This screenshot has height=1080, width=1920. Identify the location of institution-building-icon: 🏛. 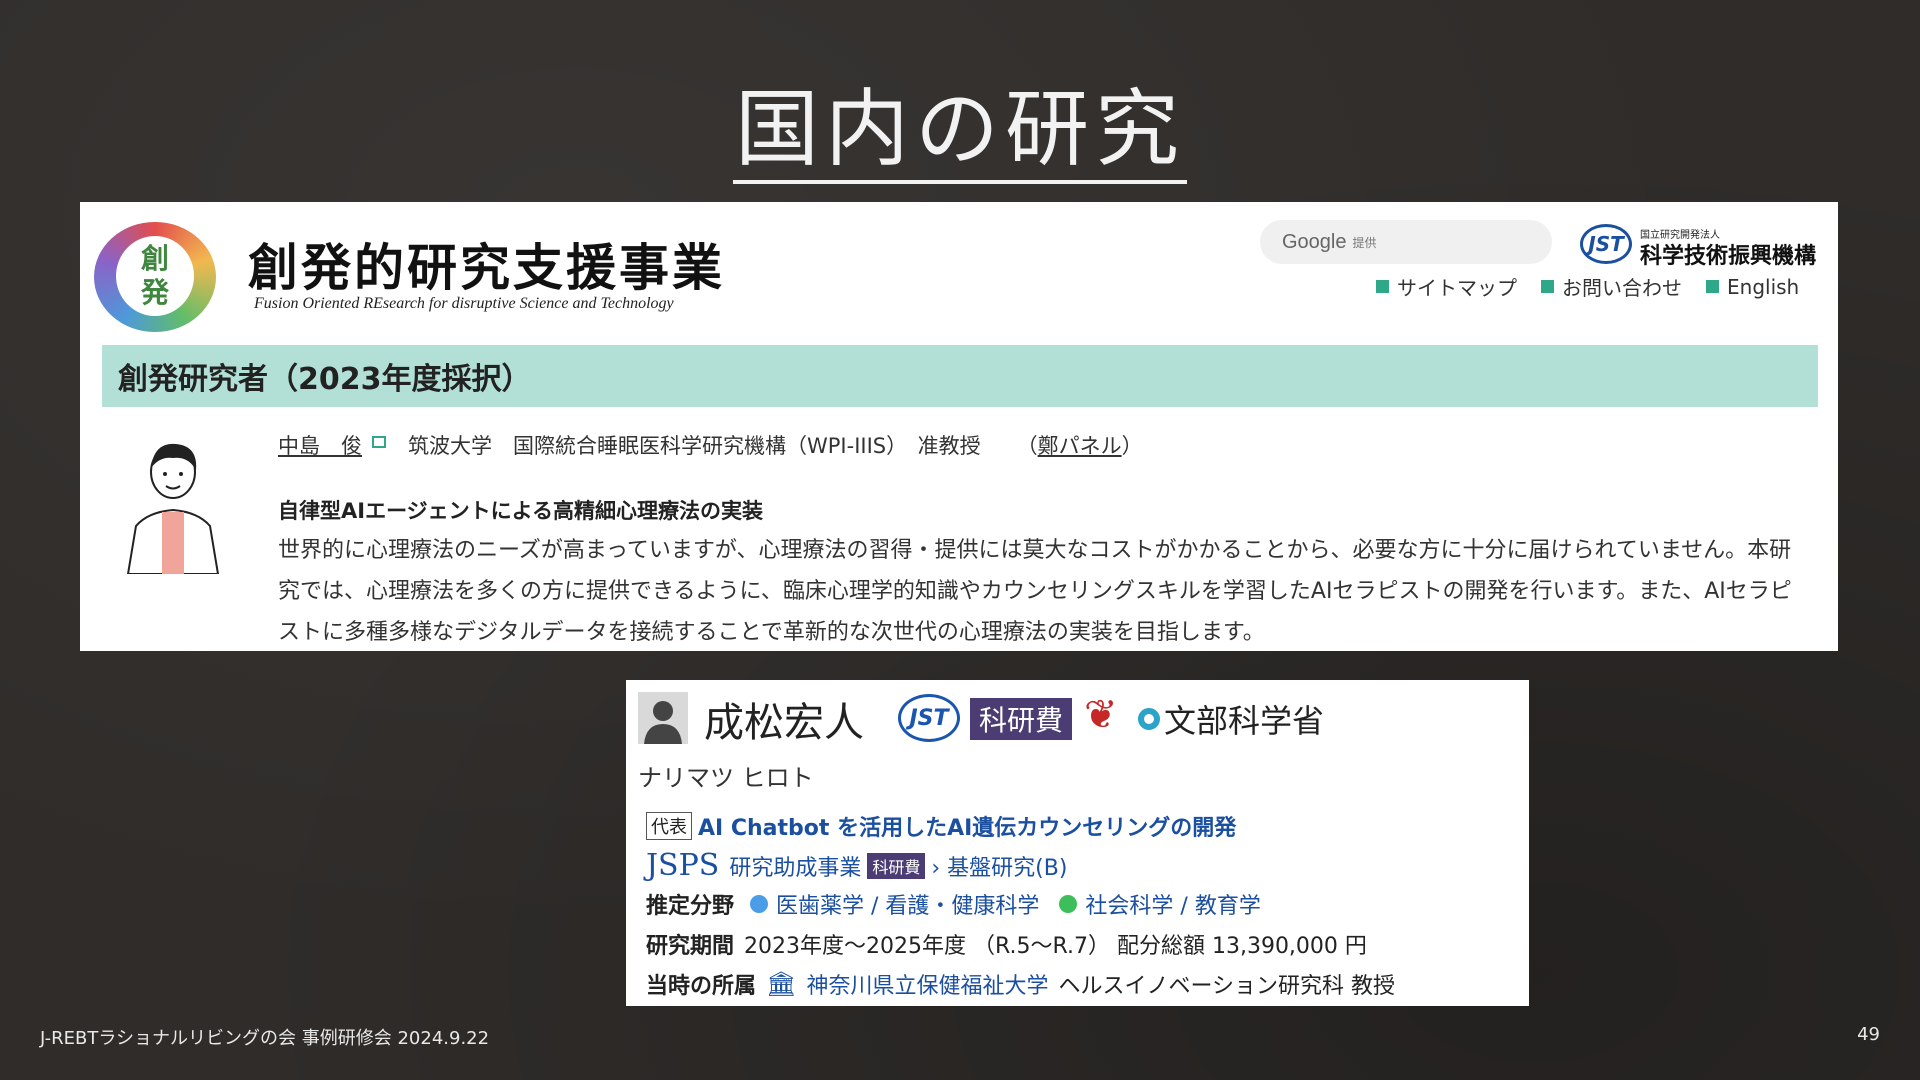
(781, 984).